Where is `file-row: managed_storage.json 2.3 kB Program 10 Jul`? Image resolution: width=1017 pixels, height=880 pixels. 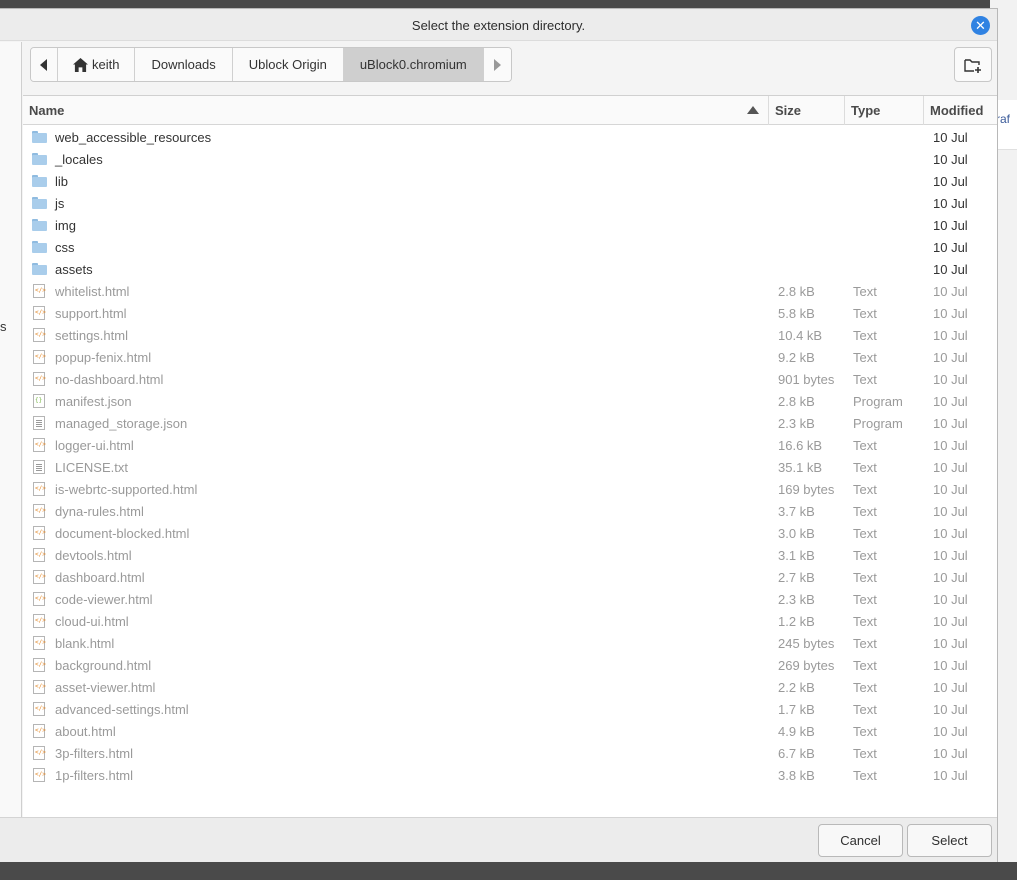
file-row: managed_storage.json 2.3 kB Program 10 Jul is located at coordinates (510, 423).